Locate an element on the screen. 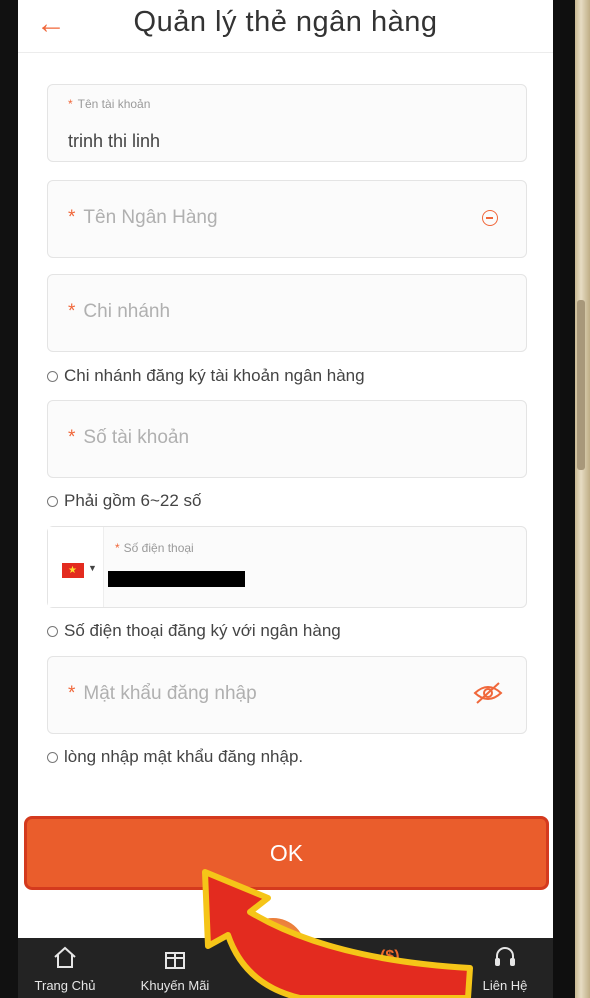  branch-placeholder: * Chi nhánh is located at coordinates (119, 311).